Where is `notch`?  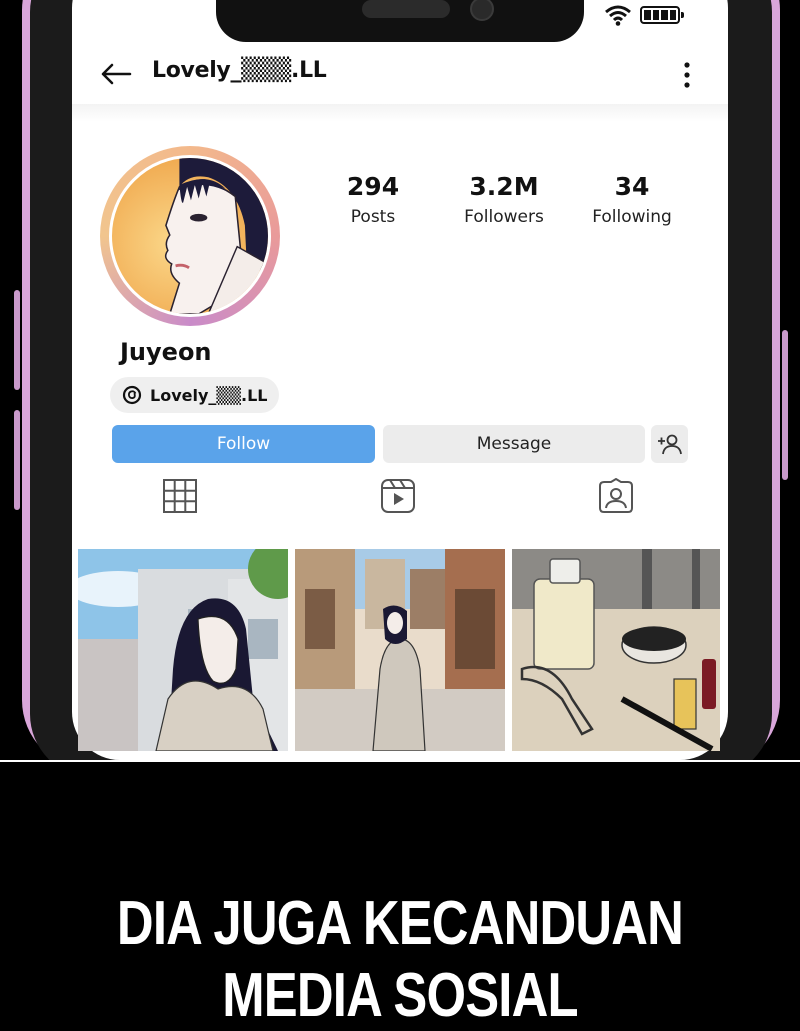 notch is located at coordinates (400, 21).